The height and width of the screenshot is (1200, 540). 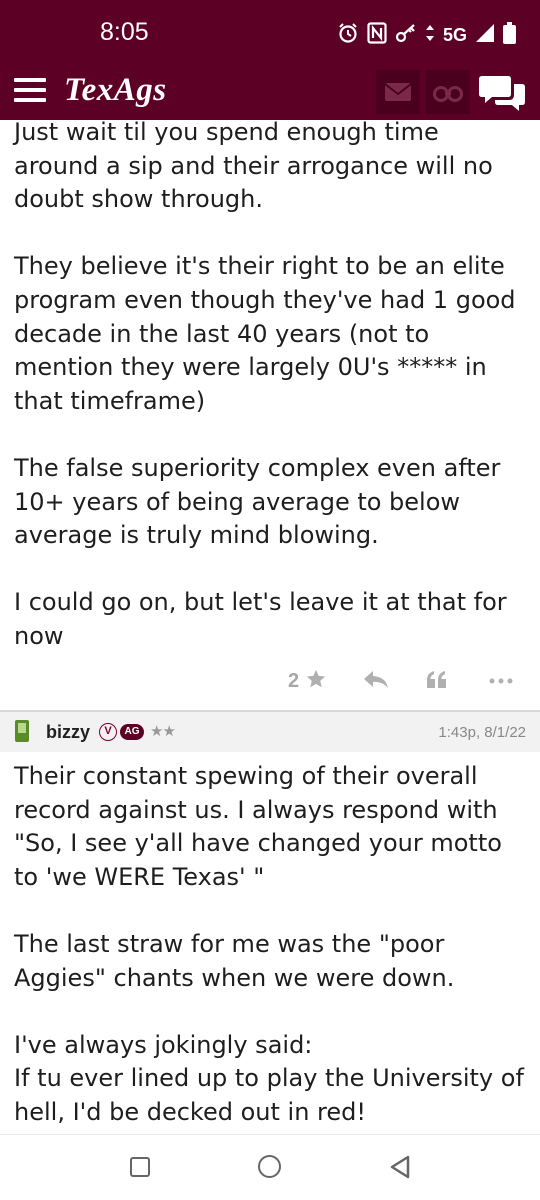 I want to click on quote-button, so click(x=437, y=683).